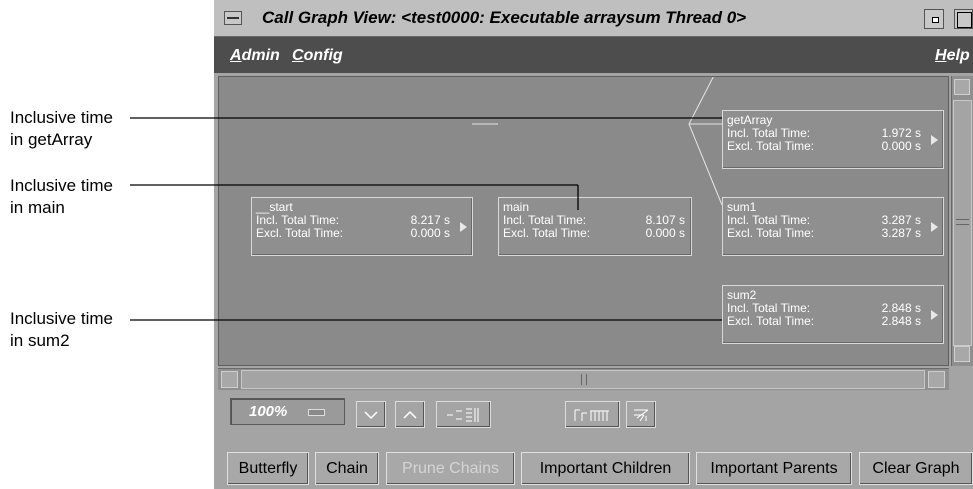  What do you see at coordinates (450, 468) in the screenshot?
I see `prune-chains-button: Prune Chains` at bounding box center [450, 468].